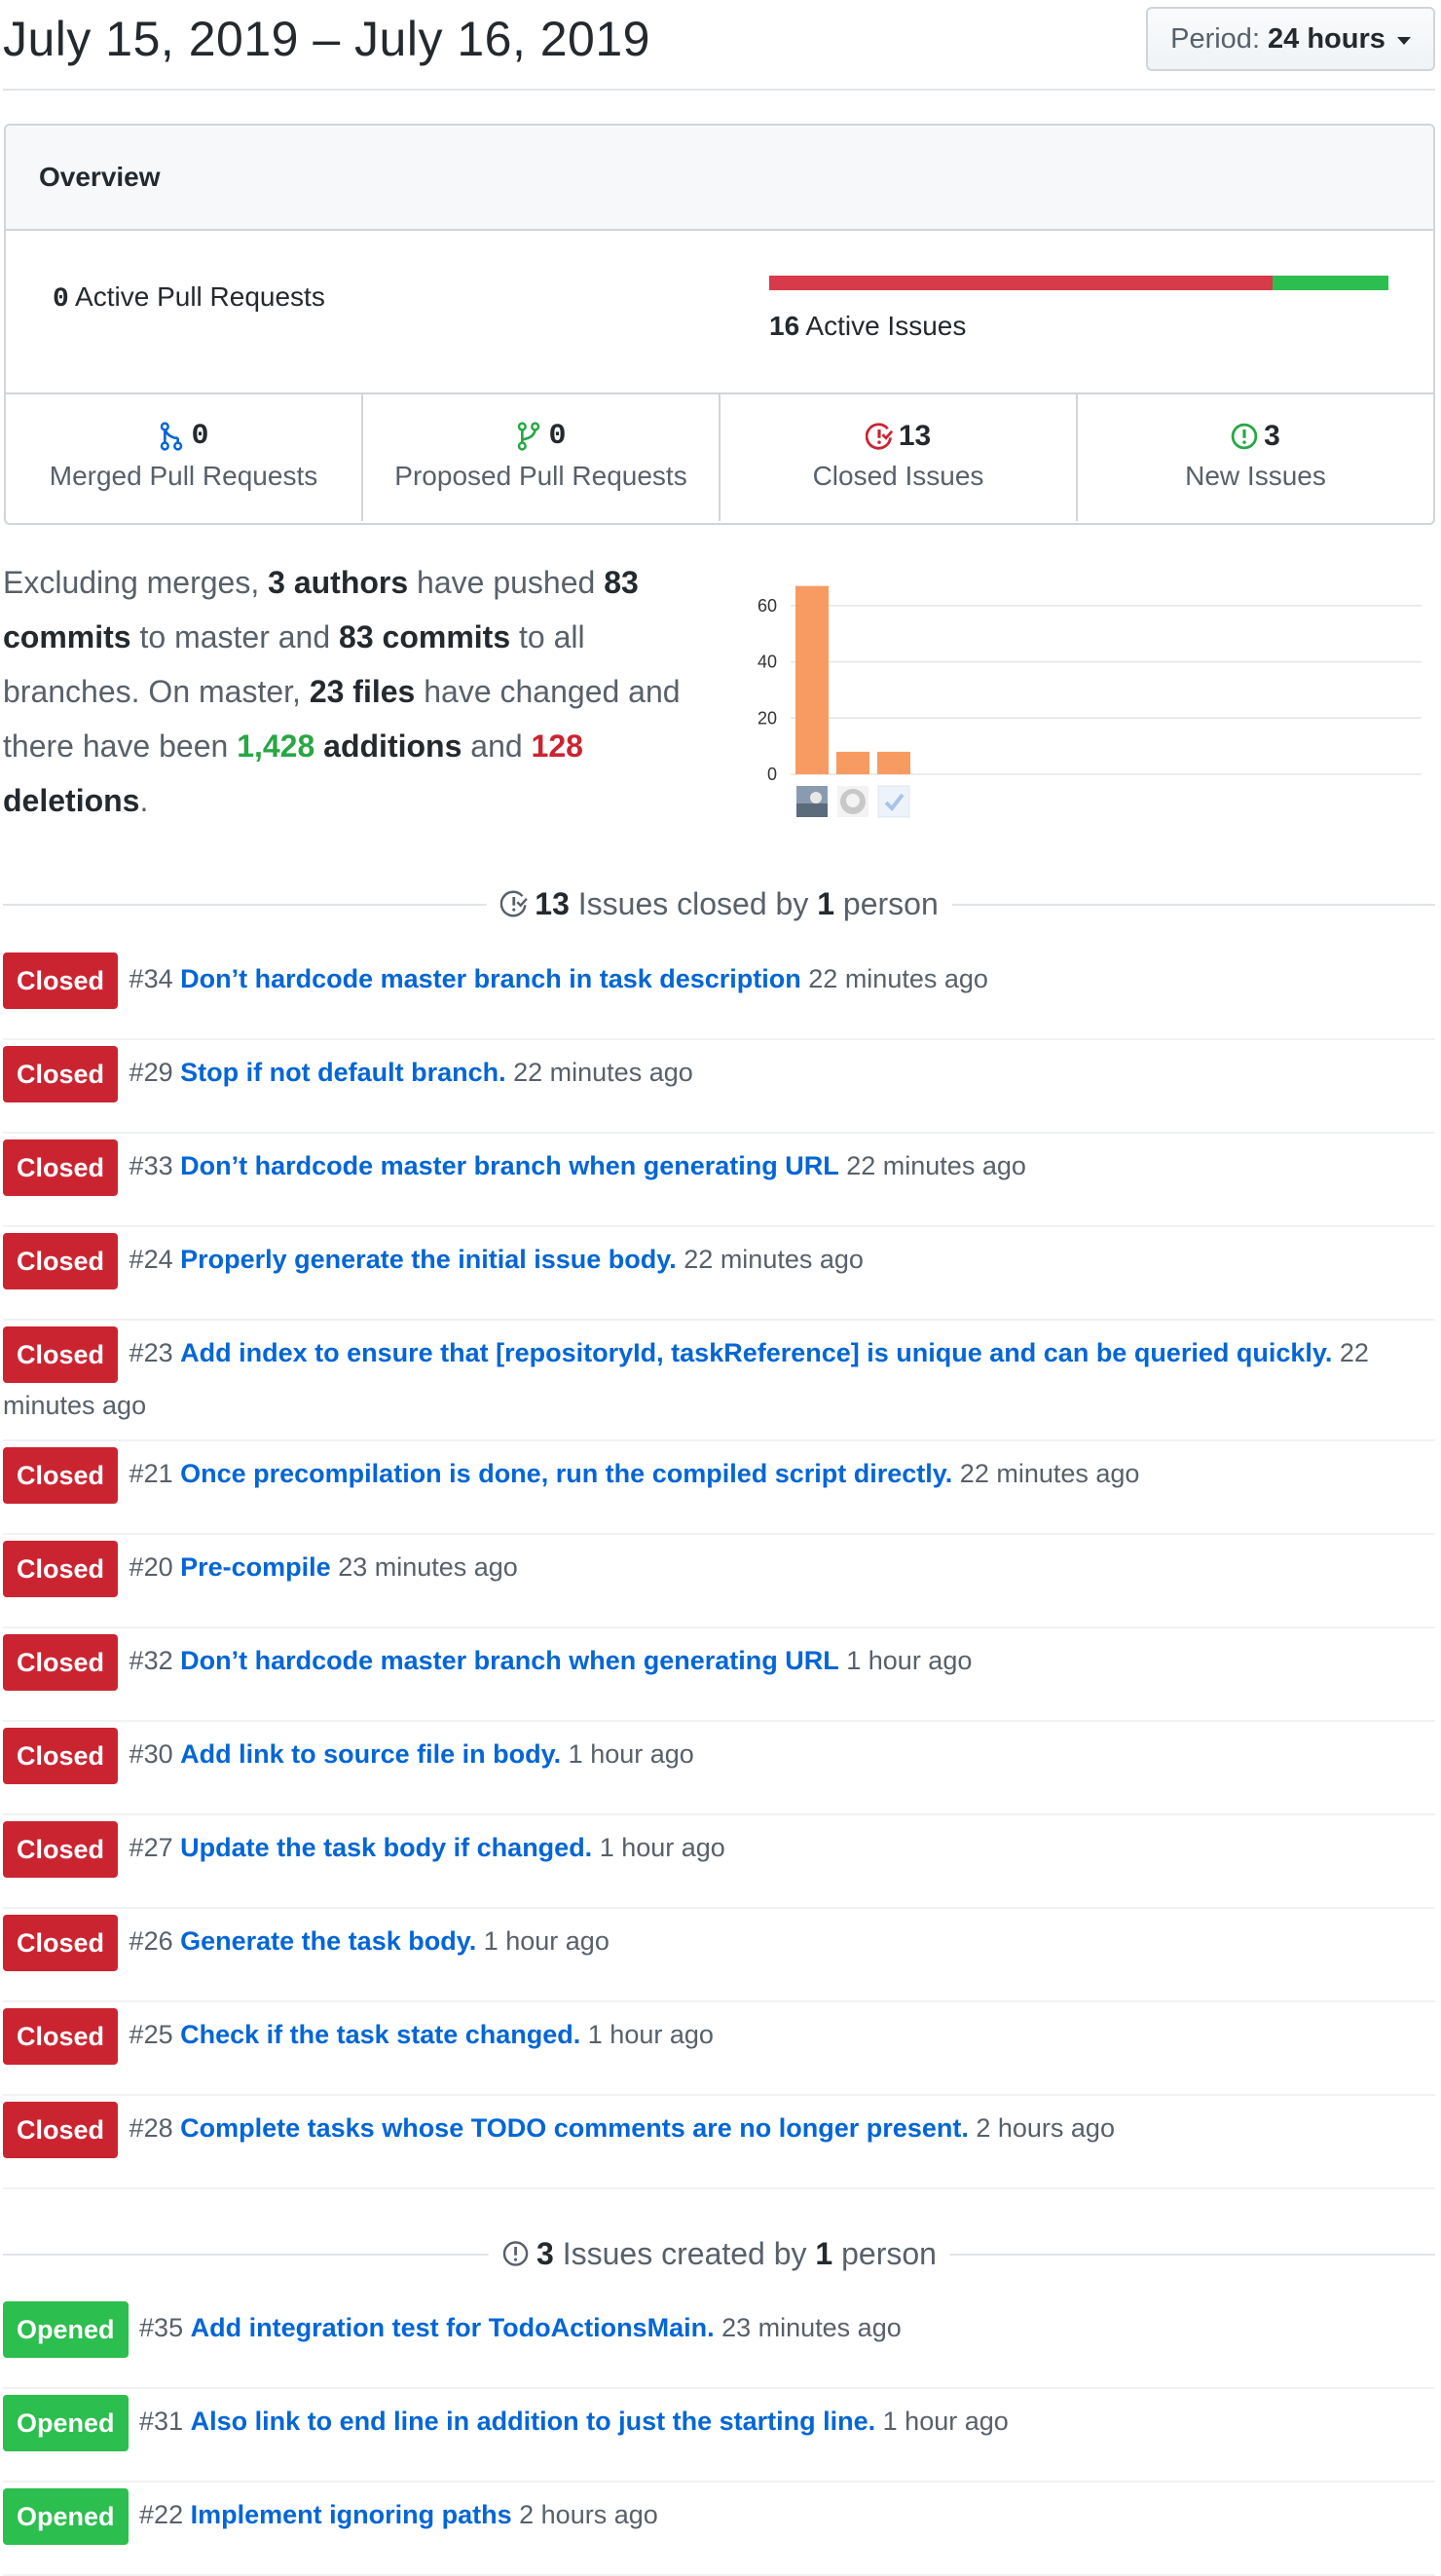  I want to click on closed-issues-section-header: 13 Issues closed by 1 person, so click(719, 903).